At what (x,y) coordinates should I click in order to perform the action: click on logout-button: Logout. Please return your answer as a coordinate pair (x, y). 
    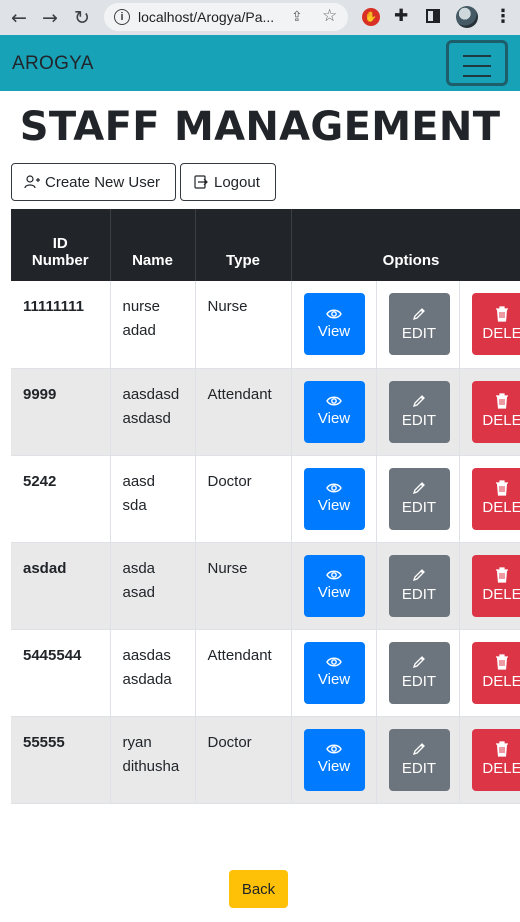
    Looking at the image, I should click on (228, 182).